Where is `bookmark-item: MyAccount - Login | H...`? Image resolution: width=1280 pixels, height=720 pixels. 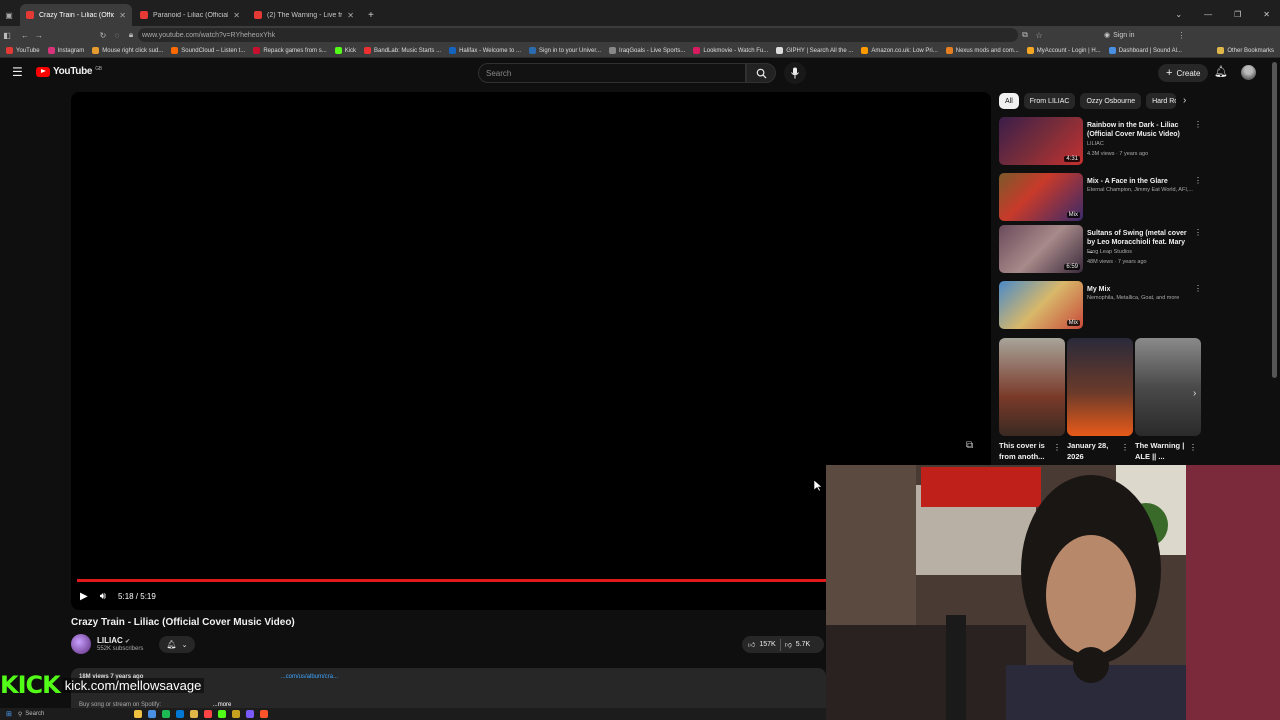
bookmark-item: MyAccount - Login | H... is located at coordinates (1063, 50).